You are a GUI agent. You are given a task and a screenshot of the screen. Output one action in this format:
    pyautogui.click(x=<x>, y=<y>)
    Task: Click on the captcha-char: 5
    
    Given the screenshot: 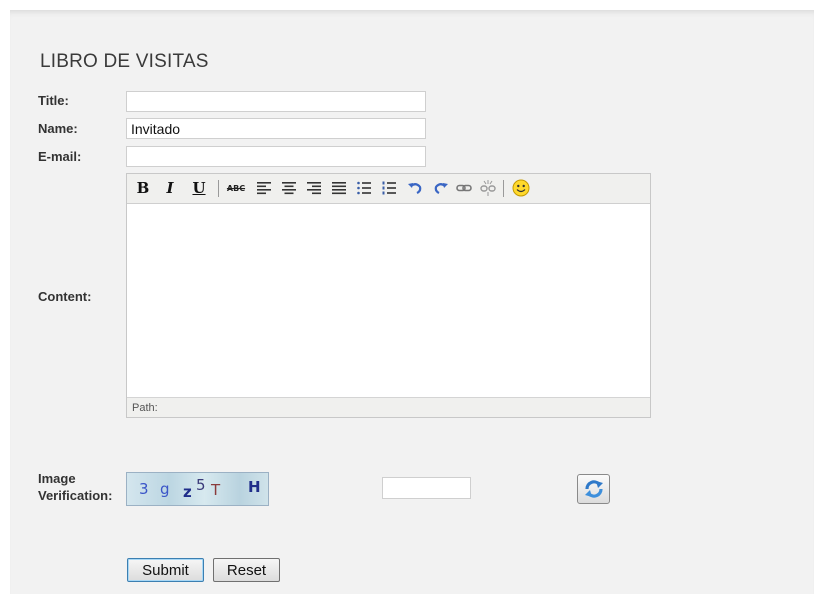 What is the action you would take?
    pyautogui.click(x=201, y=485)
    